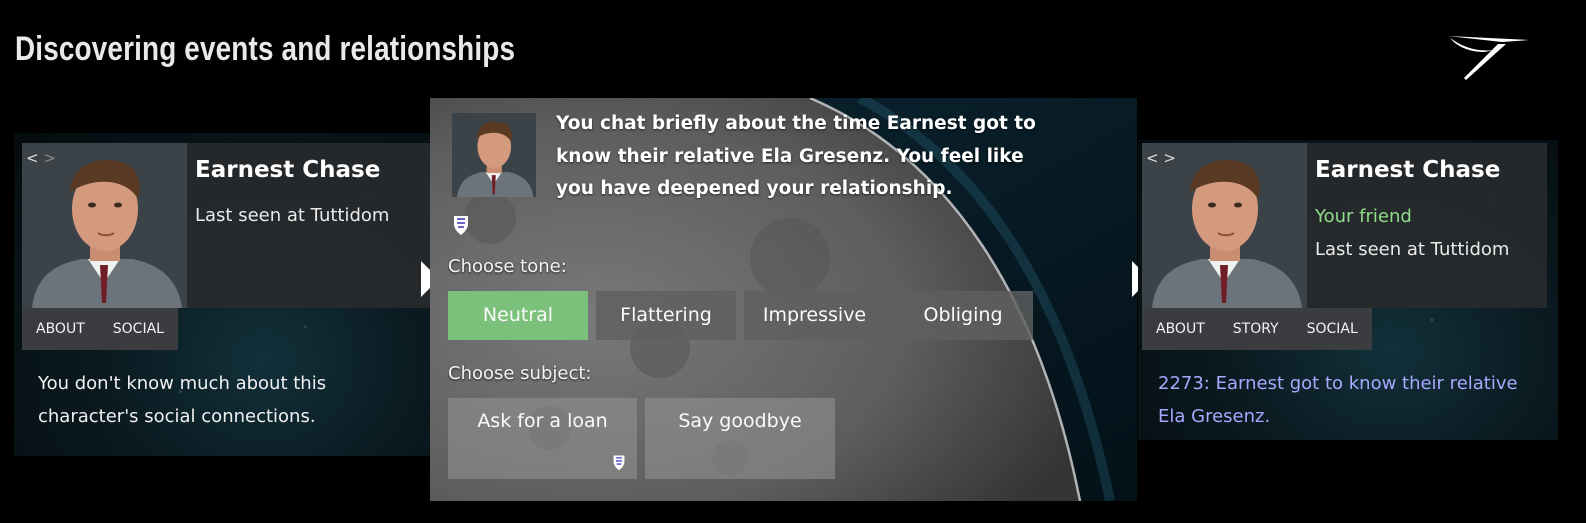  Describe the element at coordinates (518, 315) in the screenshot. I see `tone-neutral-button: Neutral` at that location.